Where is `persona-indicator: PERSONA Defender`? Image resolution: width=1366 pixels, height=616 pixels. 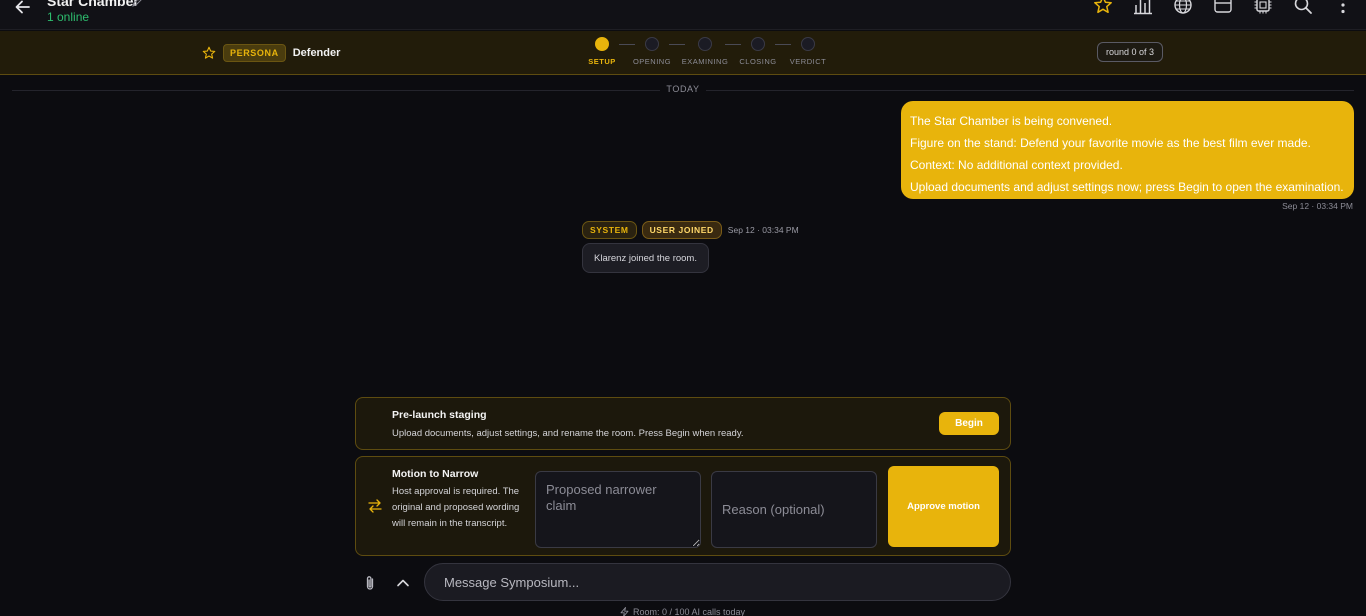
persona-indicator: PERSONA Defender is located at coordinates (271, 53).